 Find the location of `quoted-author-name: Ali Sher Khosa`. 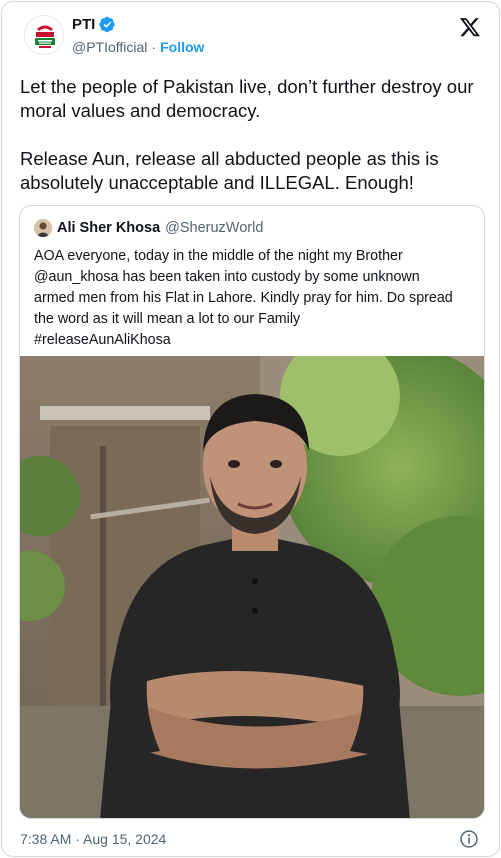

quoted-author-name: Ali Sher Khosa is located at coordinates (109, 228).